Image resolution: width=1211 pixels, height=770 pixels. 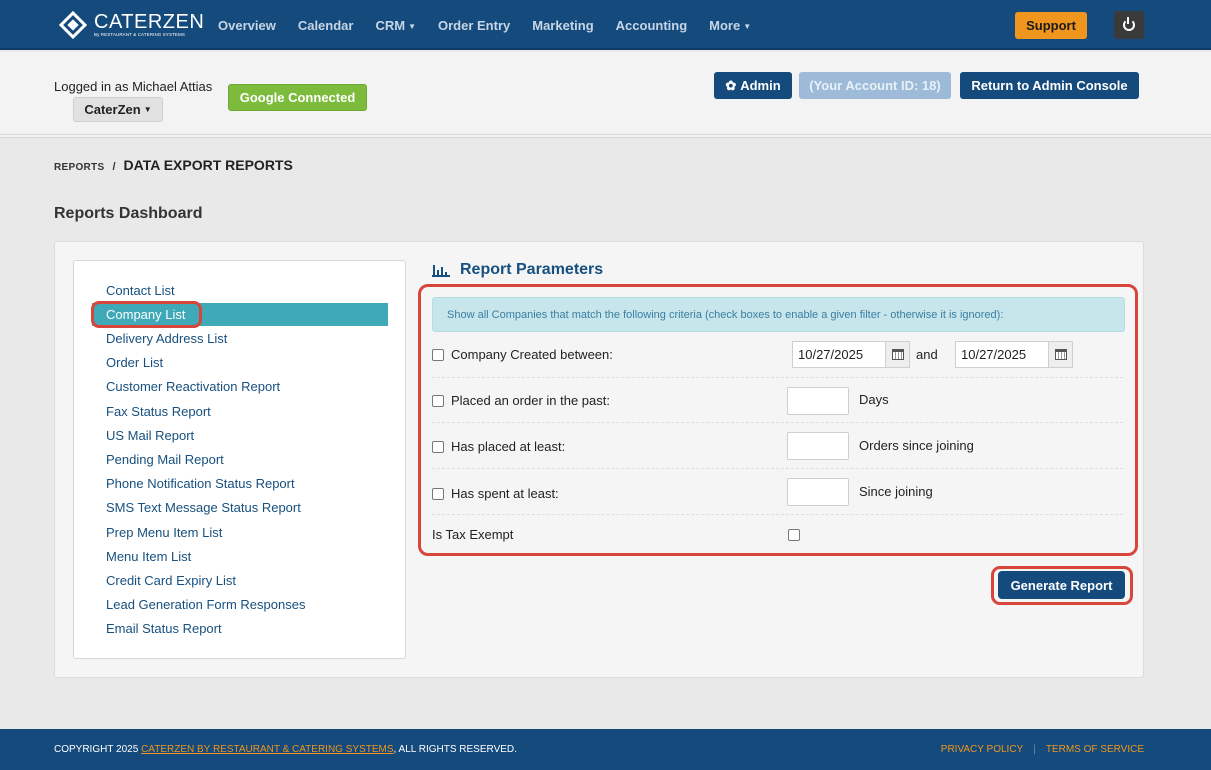 I want to click on menu-item-pending-mail: Pending Mail Report, so click(x=165, y=459).